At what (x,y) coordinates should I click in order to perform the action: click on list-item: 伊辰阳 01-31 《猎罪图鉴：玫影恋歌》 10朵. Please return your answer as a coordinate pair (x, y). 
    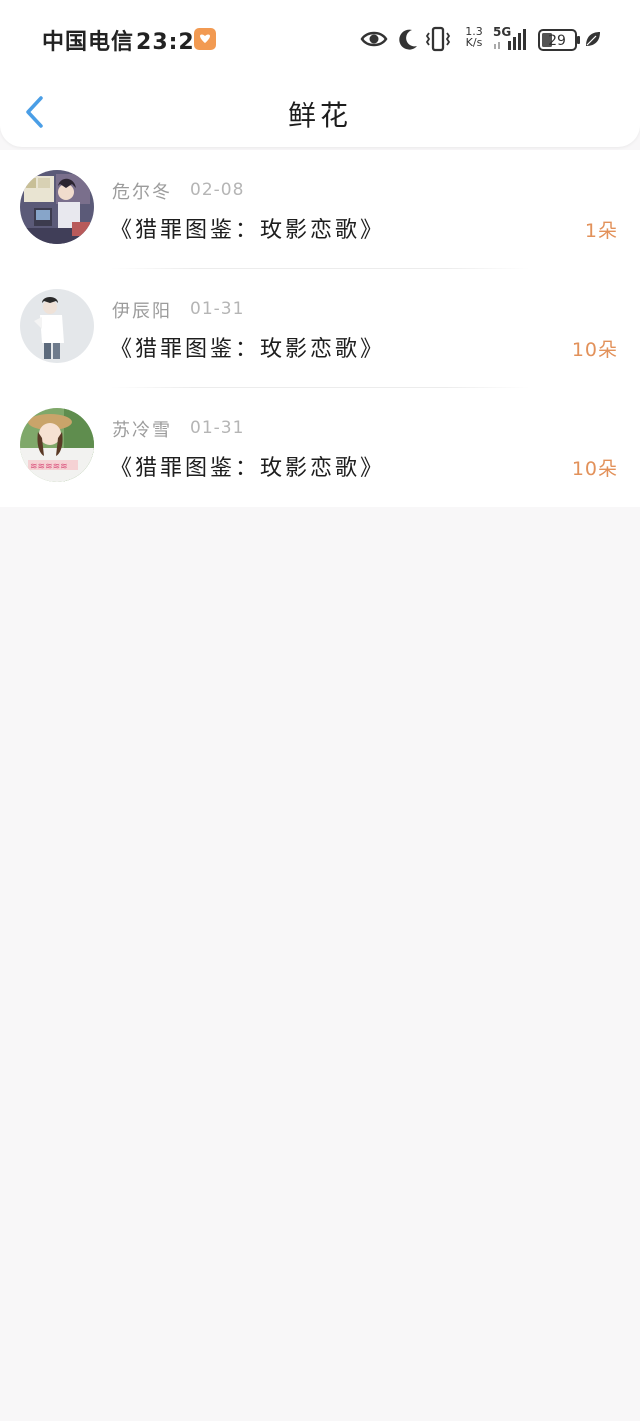
    Looking at the image, I should click on (320, 328).